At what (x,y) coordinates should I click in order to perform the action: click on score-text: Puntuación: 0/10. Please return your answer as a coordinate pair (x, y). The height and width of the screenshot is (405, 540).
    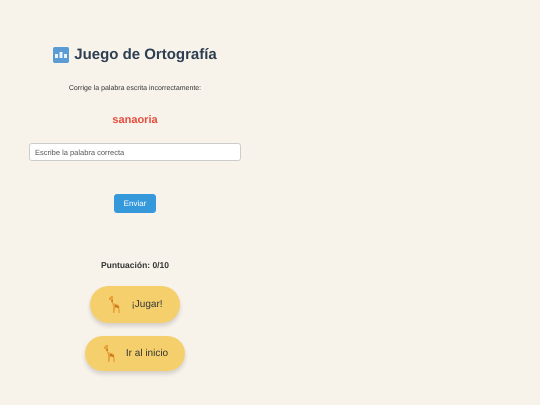
    Looking at the image, I should click on (134, 265).